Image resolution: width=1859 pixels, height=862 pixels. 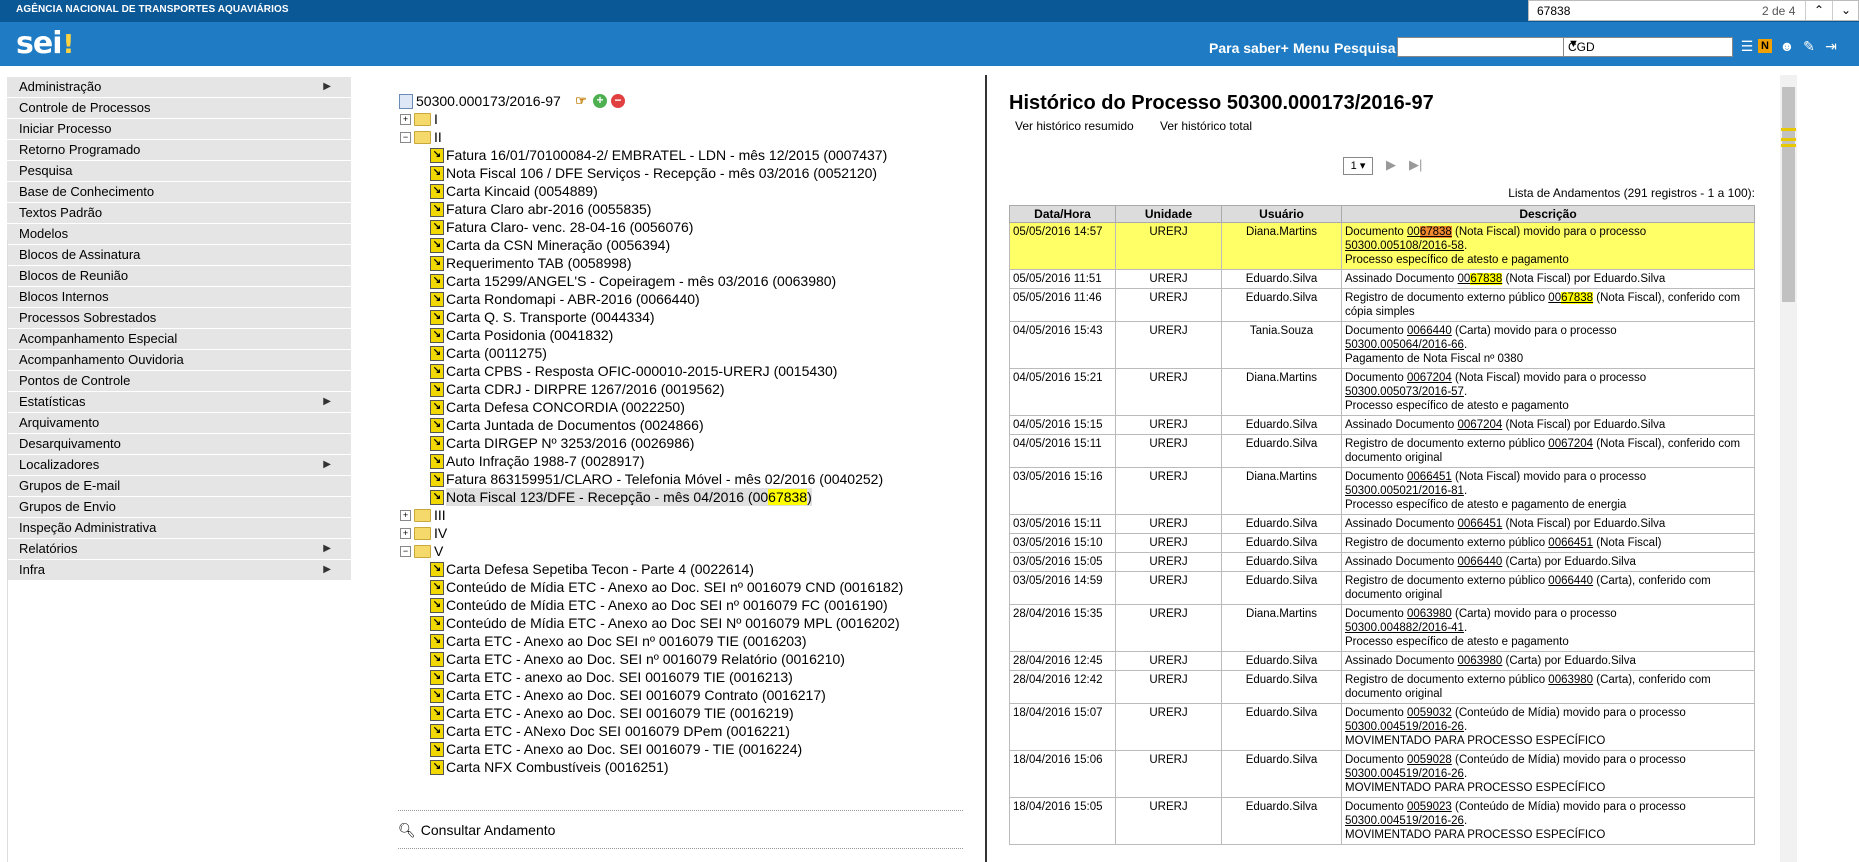 What do you see at coordinates (678, 407) in the screenshot?
I see `tree-document: ↘ Carta Defesa CONCORDIA (0022250)` at bounding box center [678, 407].